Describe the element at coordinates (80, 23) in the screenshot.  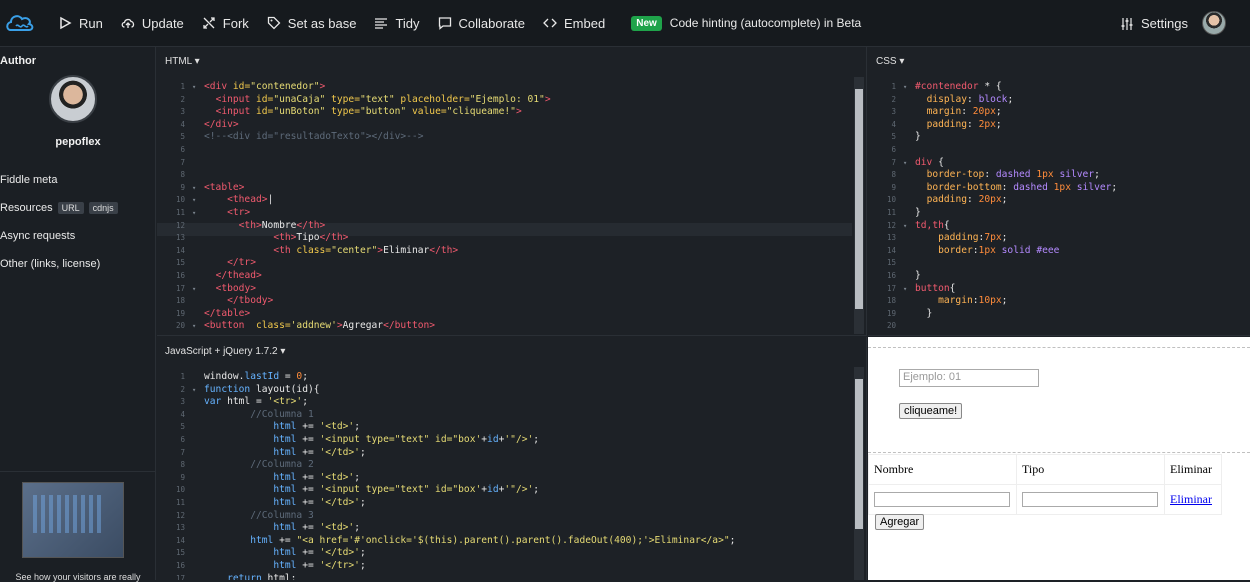
I see `run-button: Run` at that location.